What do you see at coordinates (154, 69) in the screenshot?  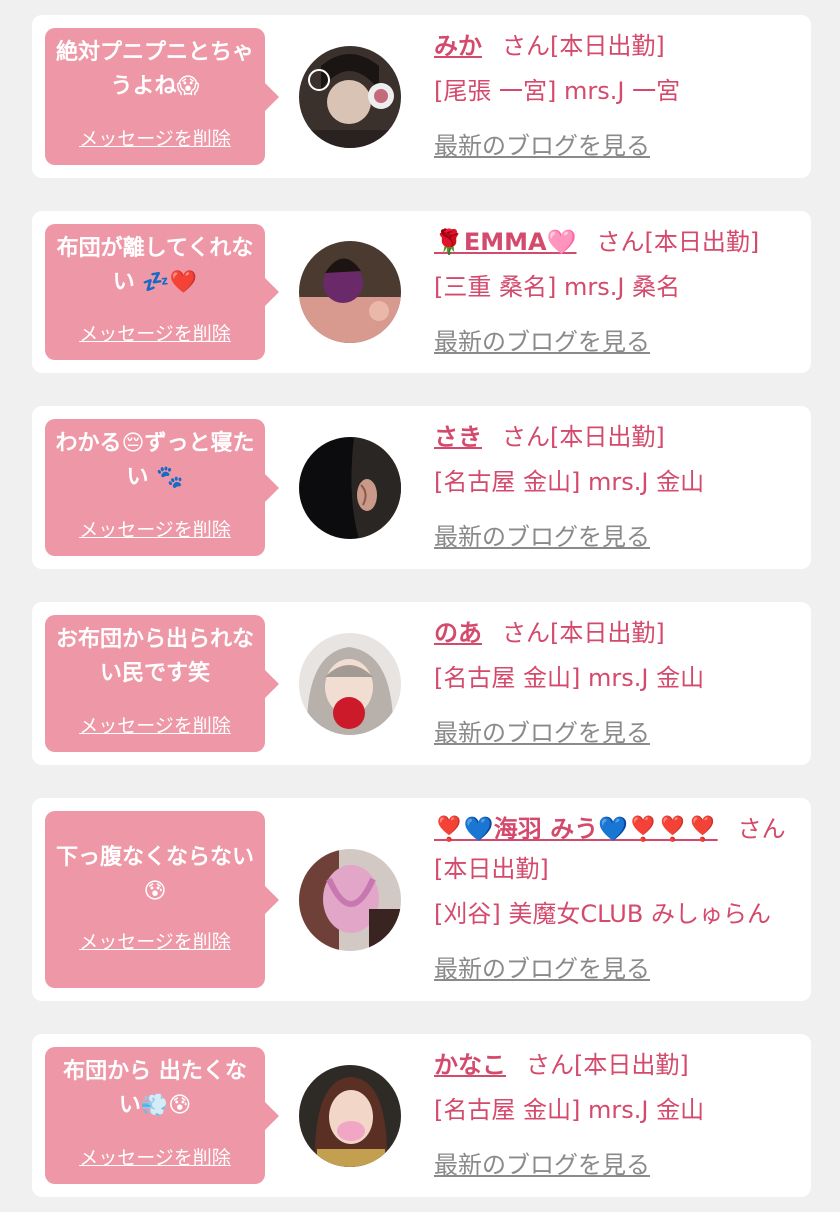 I see `message-text: 絶対プニプニとちゃうよね😱` at bounding box center [154, 69].